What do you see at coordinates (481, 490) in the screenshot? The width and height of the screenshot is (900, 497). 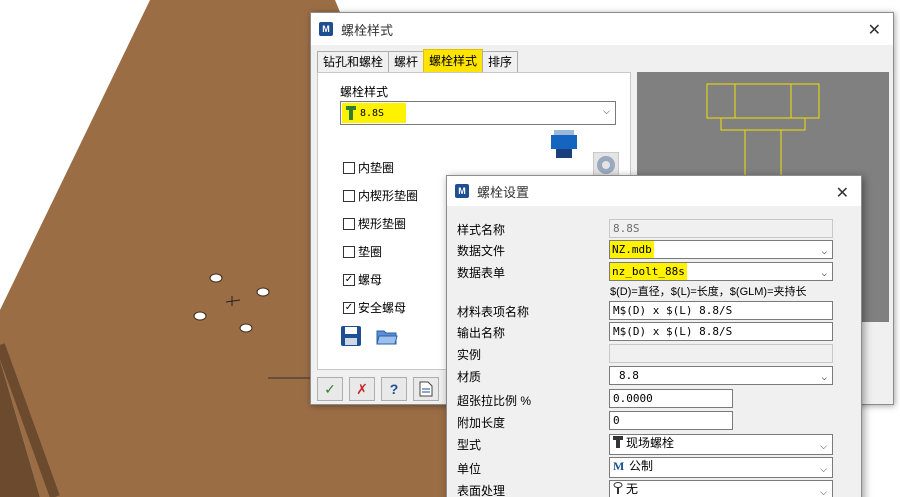 I see `label-surface: 表面处理` at bounding box center [481, 490].